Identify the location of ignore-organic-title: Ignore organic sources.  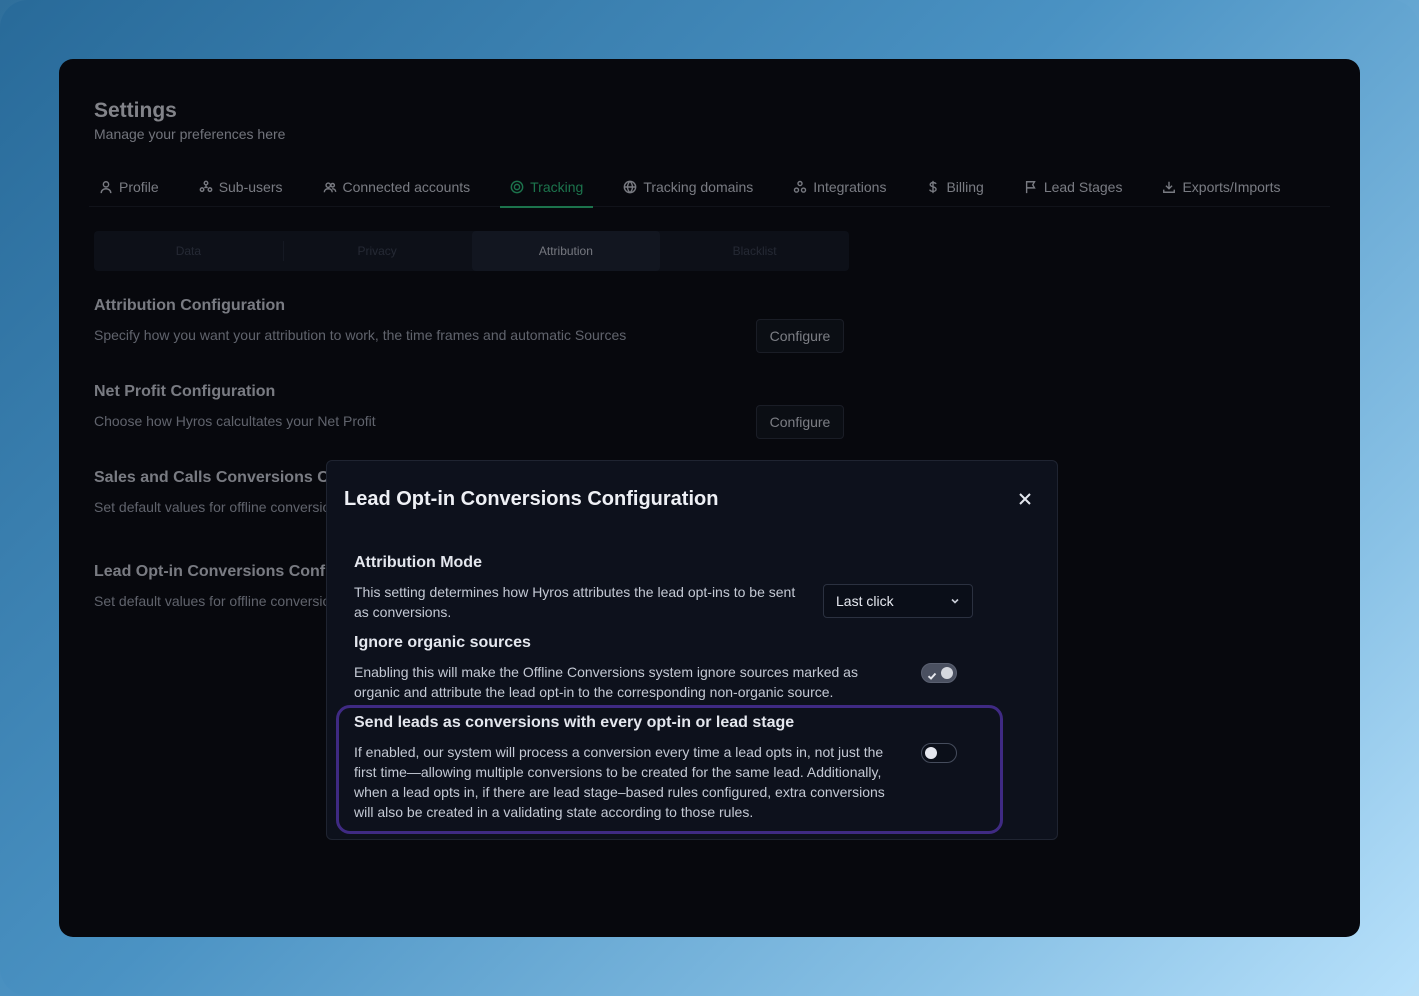
(442, 642).